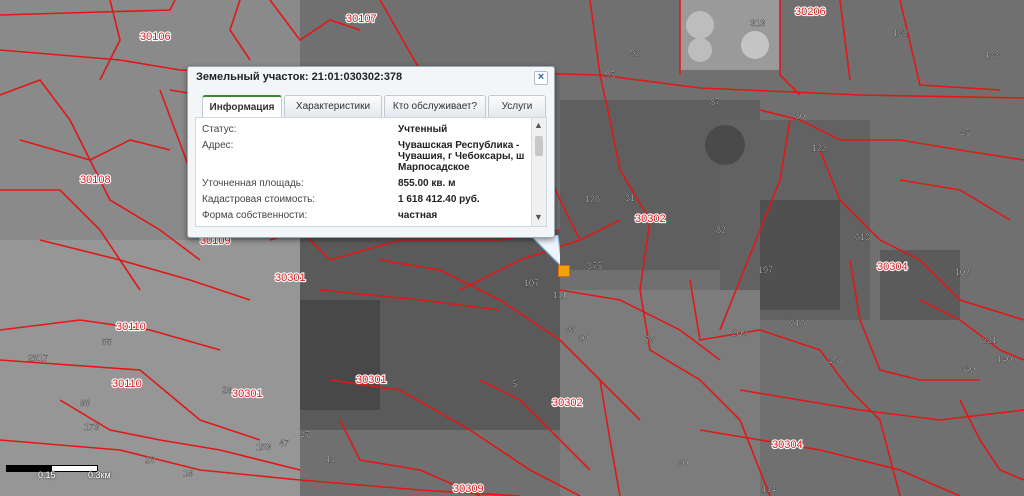  I want to click on block-label: 30309, so click(468, 489).